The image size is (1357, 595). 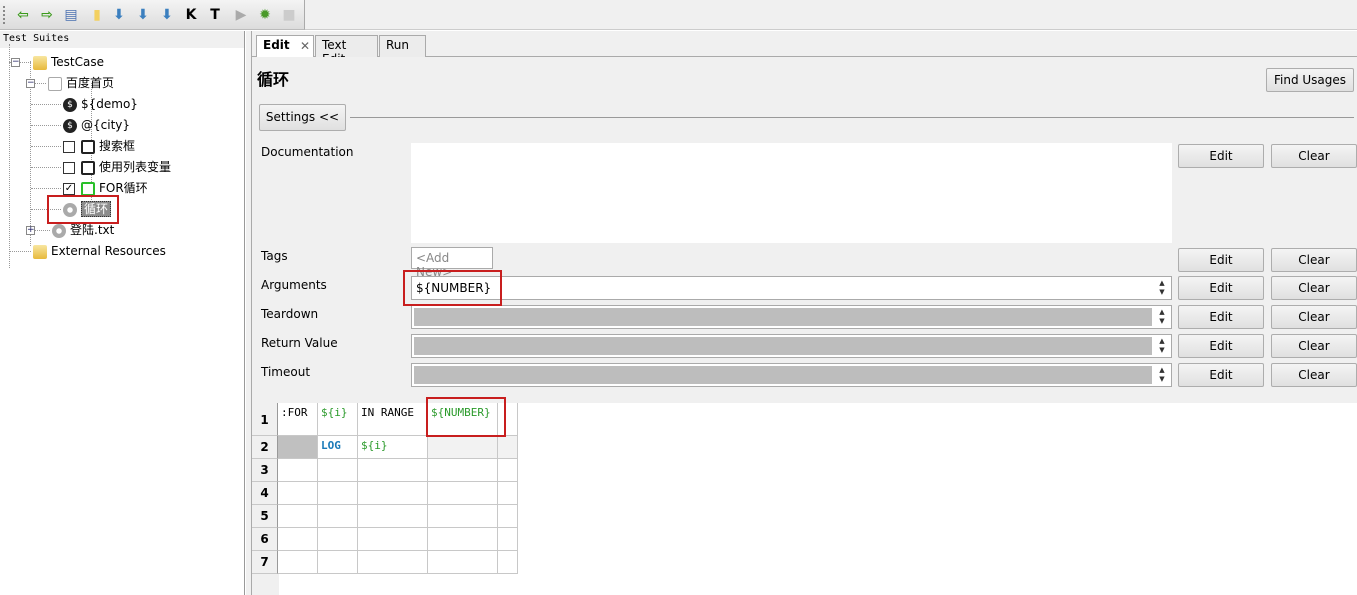 What do you see at coordinates (1314, 260) in the screenshot?
I see `tags-clear-button: Clear` at bounding box center [1314, 260].